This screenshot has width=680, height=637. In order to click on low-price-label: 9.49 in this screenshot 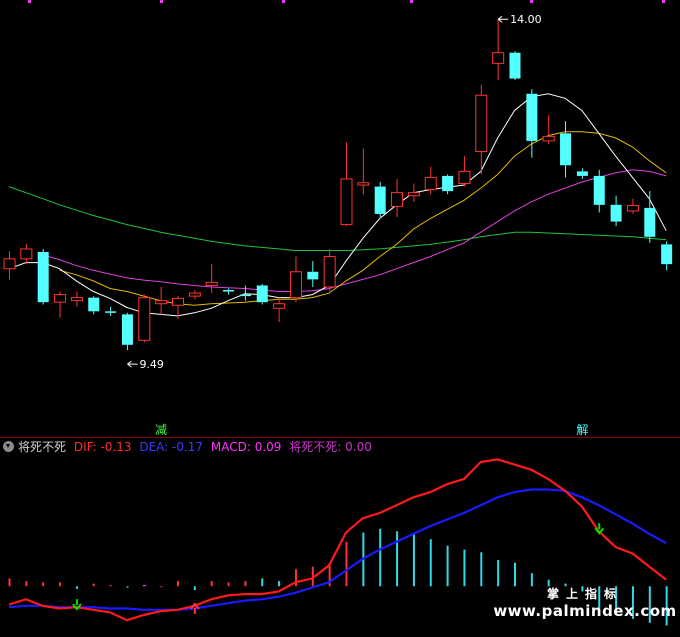, I will do `click(151, 364)`.